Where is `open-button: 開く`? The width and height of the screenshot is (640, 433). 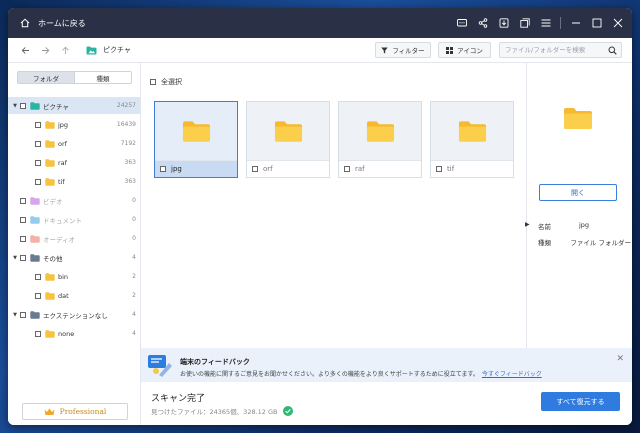
open-button: 開く is located at coordinates (578, 192).